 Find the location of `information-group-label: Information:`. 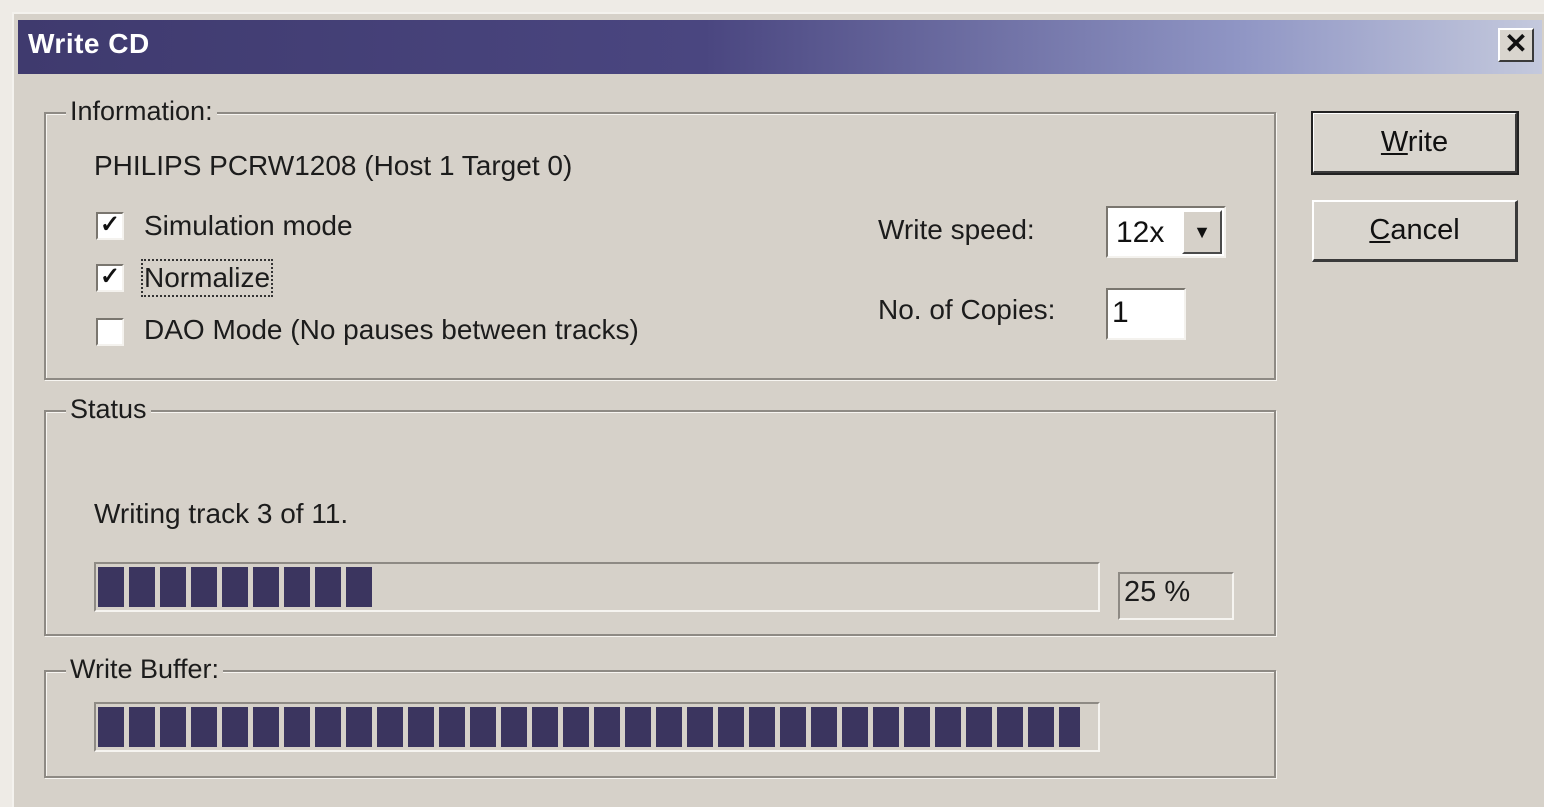

information-group-label: Information: is located at coordinates (141, 111).